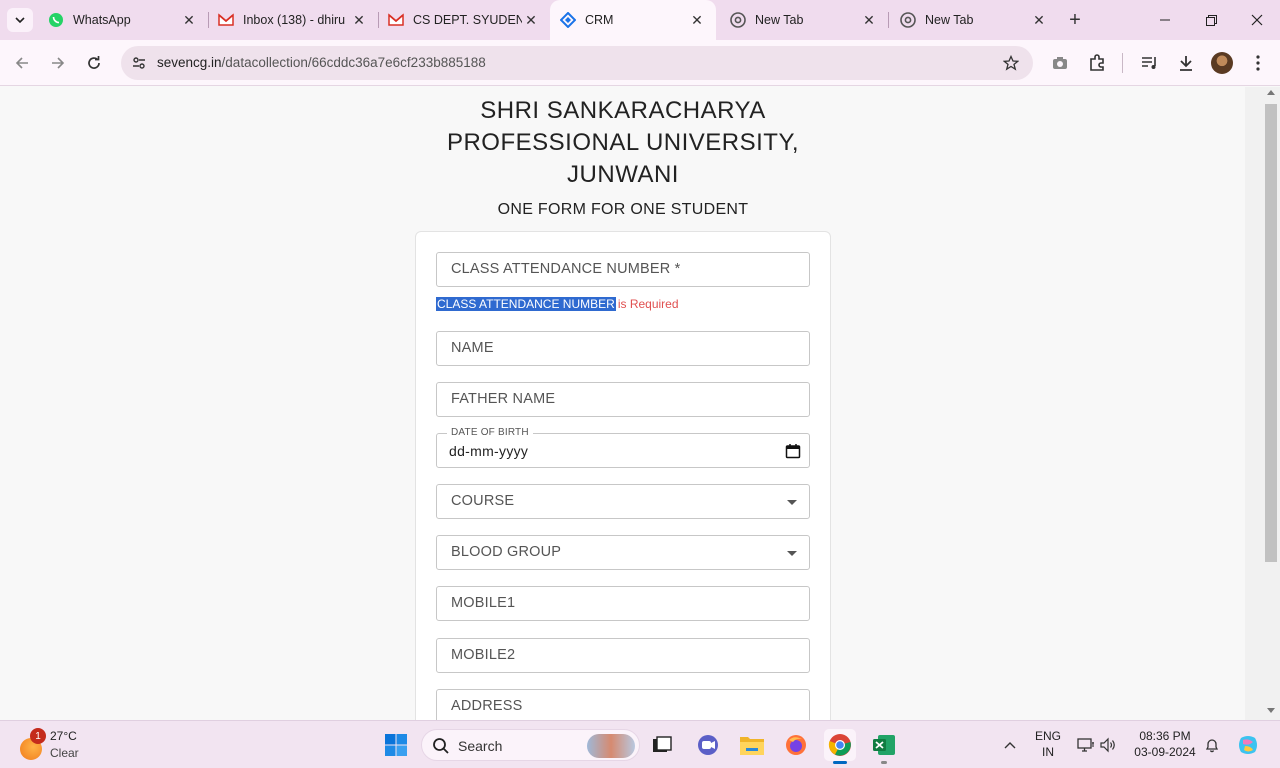 Image resolution: width=1280 pixels, height=768 pixels. I want to click on search-label: Search, so click(480, 746).